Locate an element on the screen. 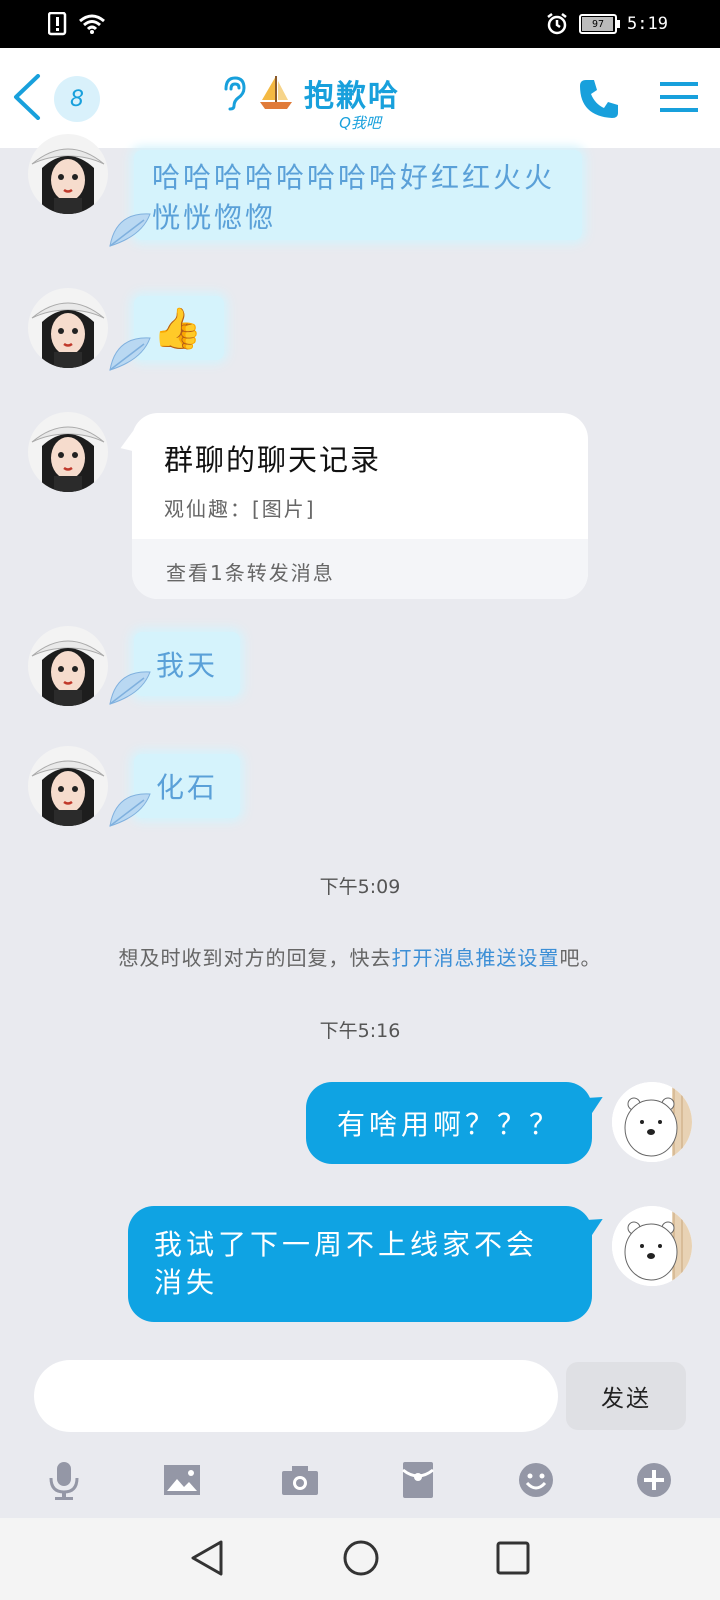 This screenshot has height=1600, width=720. forwarded-card-footer: 查看1条转发消息 is located at coordinates (360, 569).